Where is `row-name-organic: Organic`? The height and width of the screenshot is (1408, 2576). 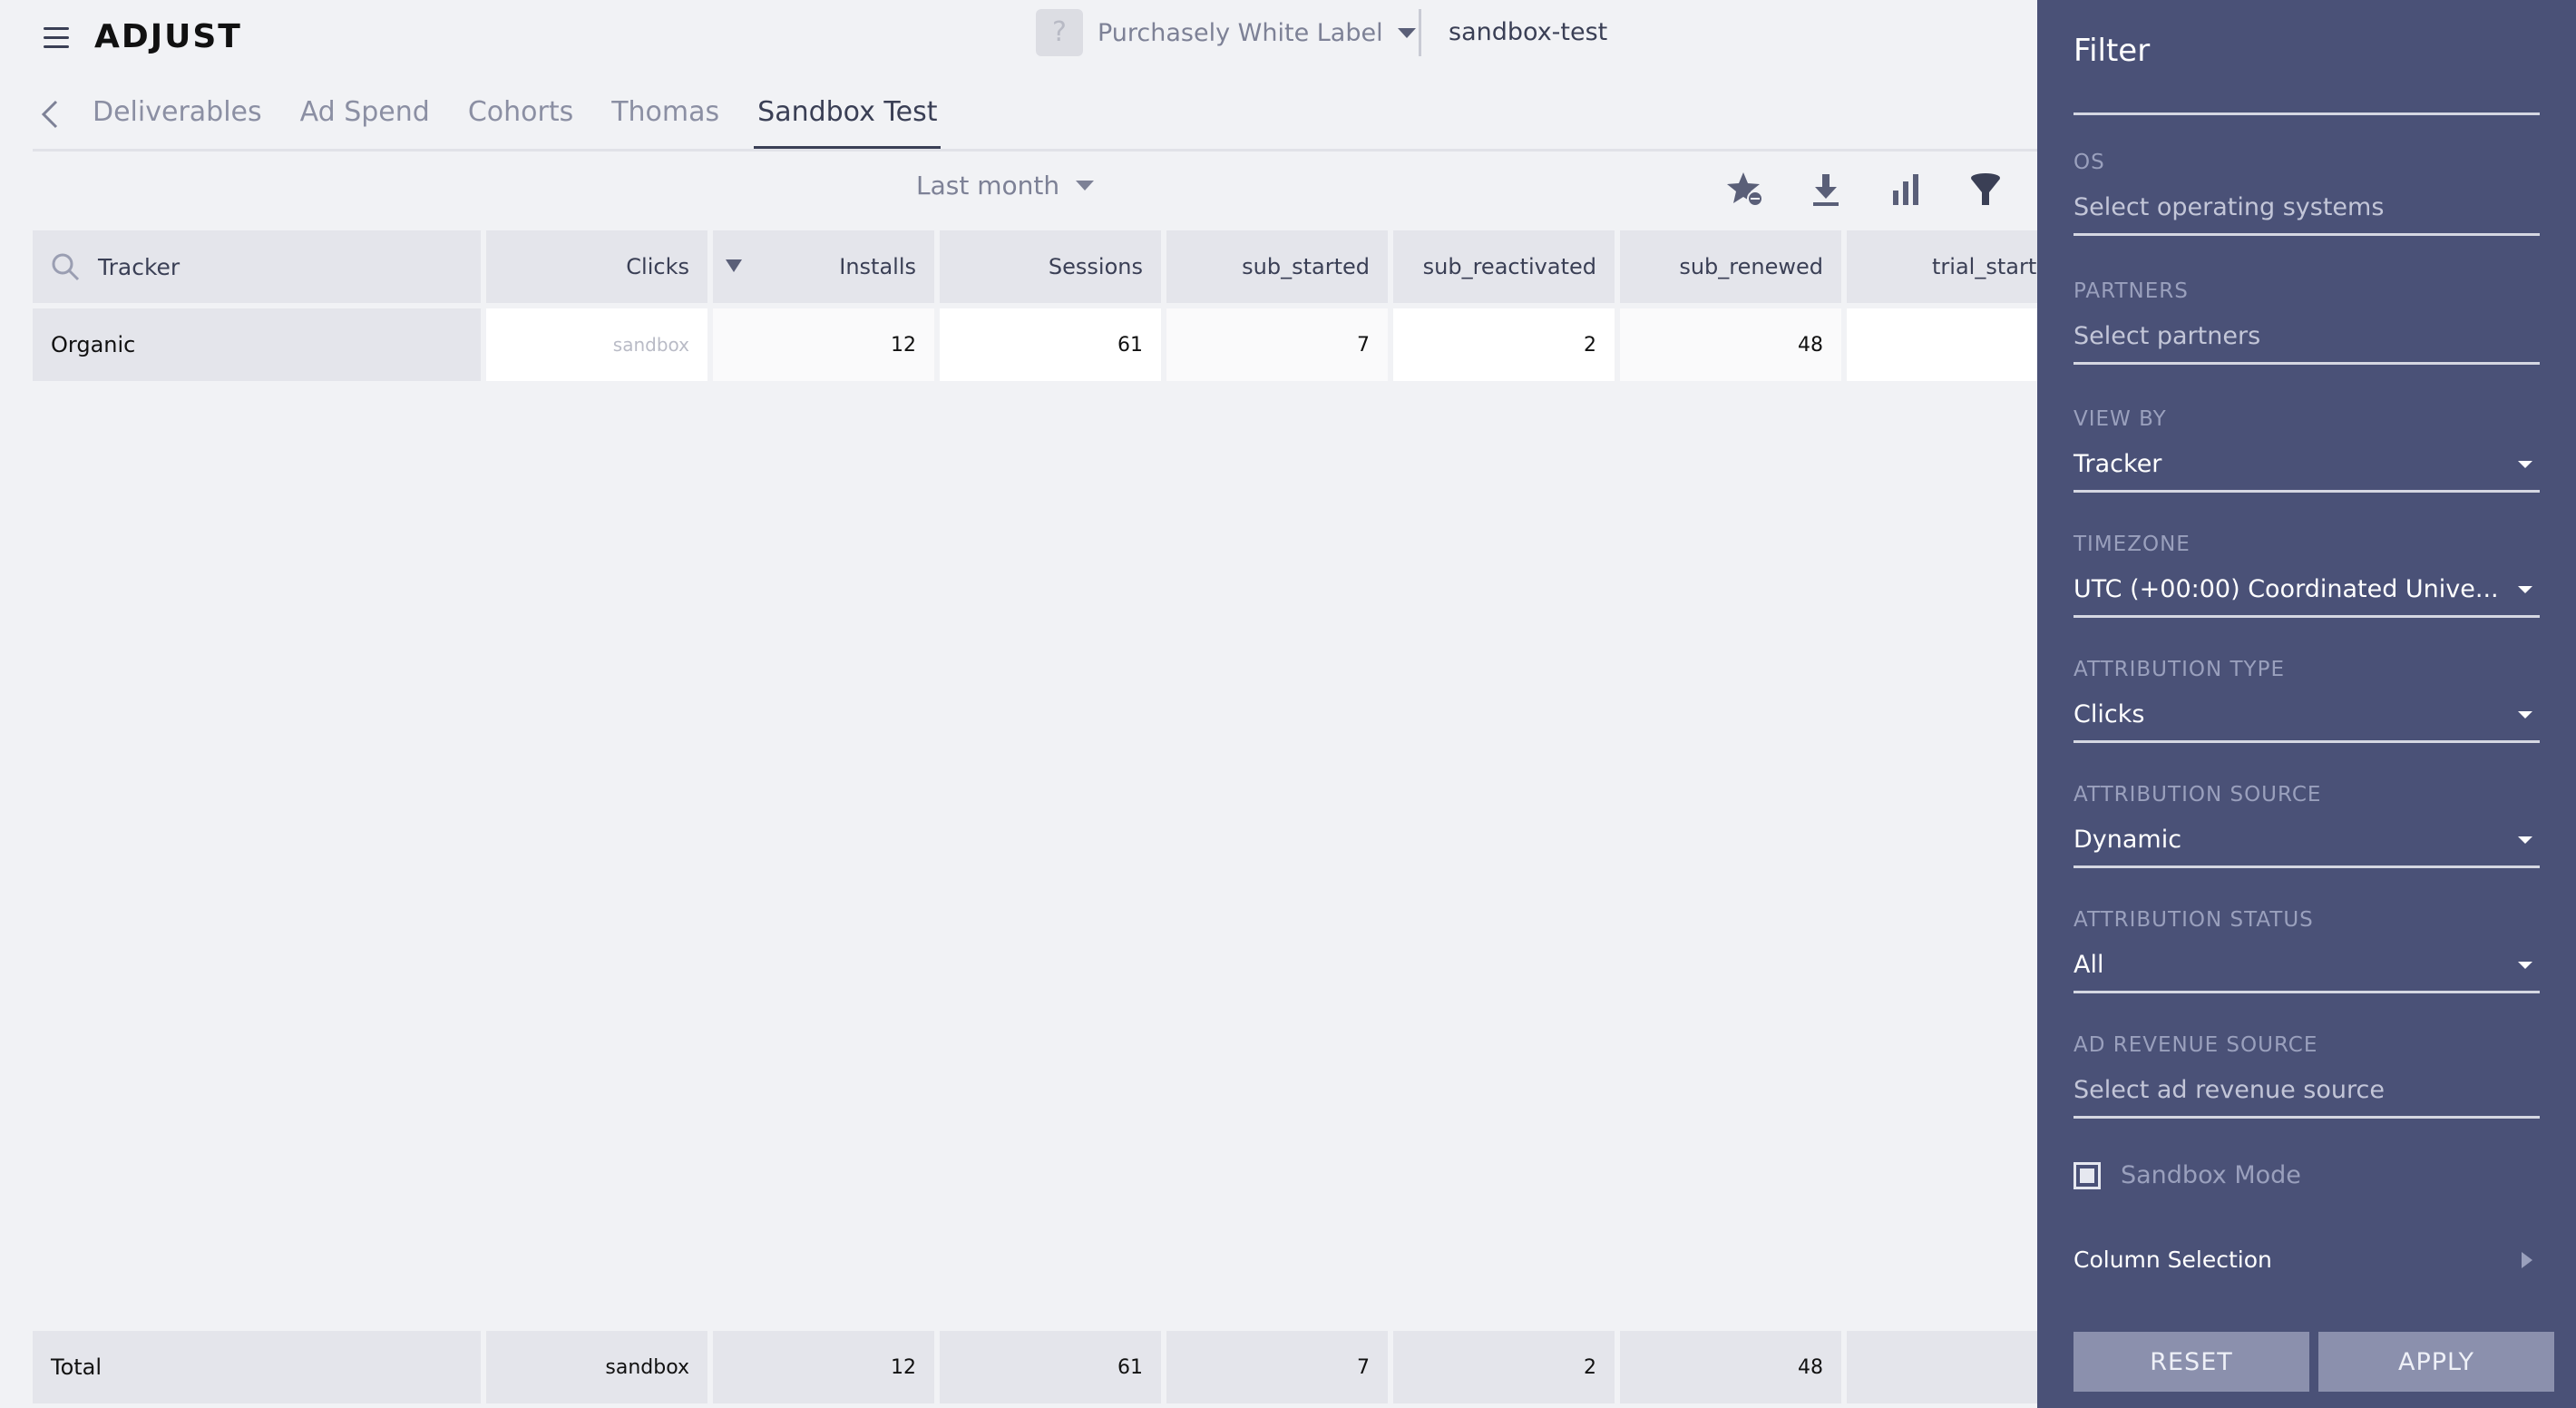
row-name-organic: Organic is located at coordinates (257, 344).